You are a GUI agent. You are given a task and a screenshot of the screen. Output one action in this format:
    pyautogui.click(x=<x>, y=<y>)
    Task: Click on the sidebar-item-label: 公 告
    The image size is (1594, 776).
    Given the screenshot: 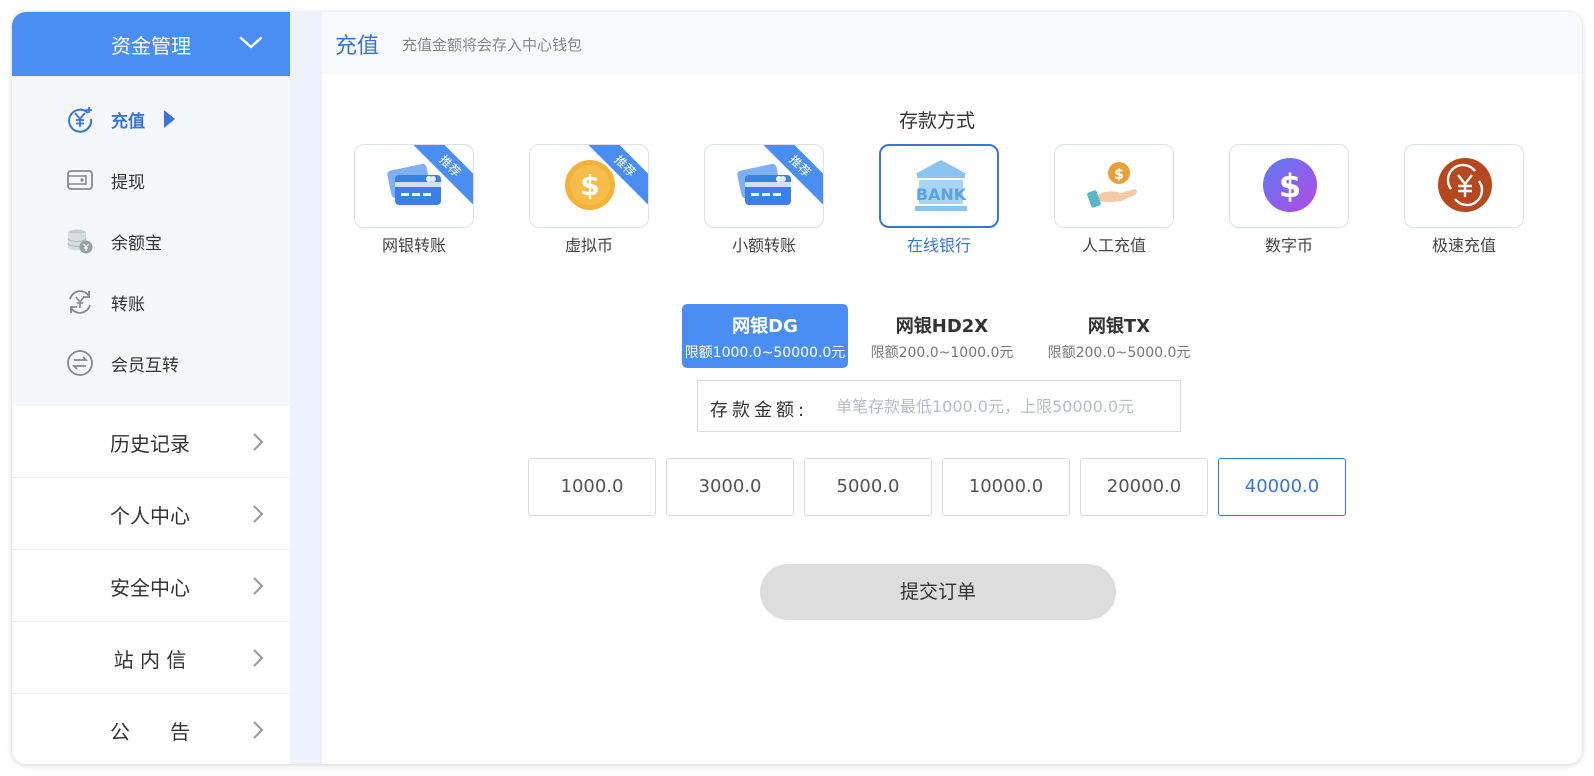 What is the action you would take?
    pyautogui.click(x=150, y=732)
    